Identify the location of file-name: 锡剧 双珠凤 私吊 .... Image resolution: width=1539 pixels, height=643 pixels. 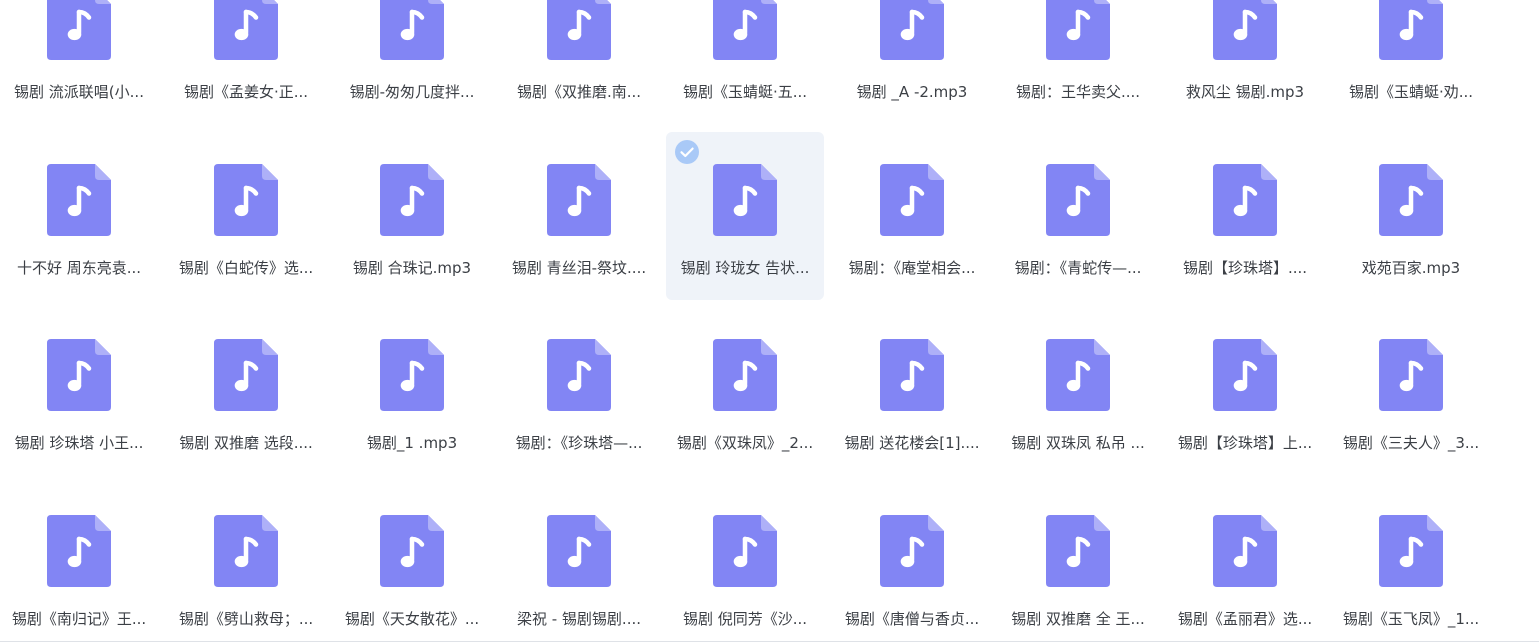
(1078, 443).